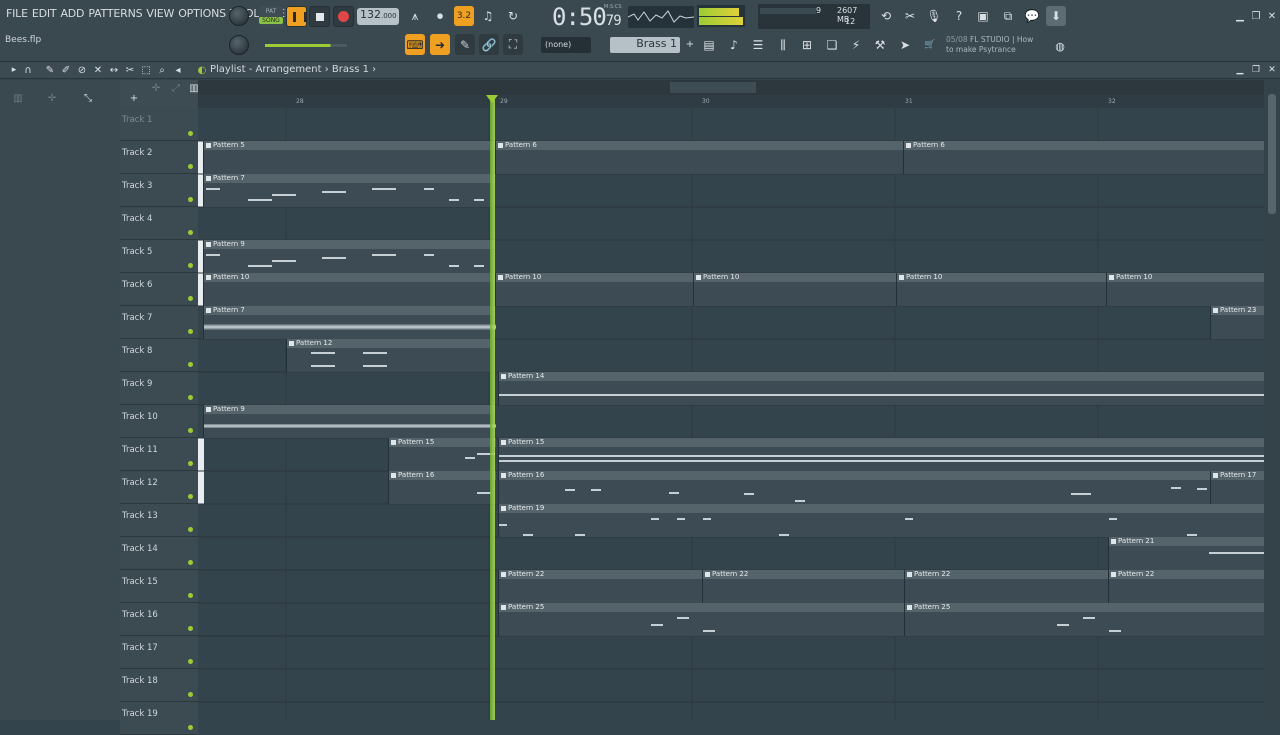  I want to click on track-header: Track 1, so click(159, 124).